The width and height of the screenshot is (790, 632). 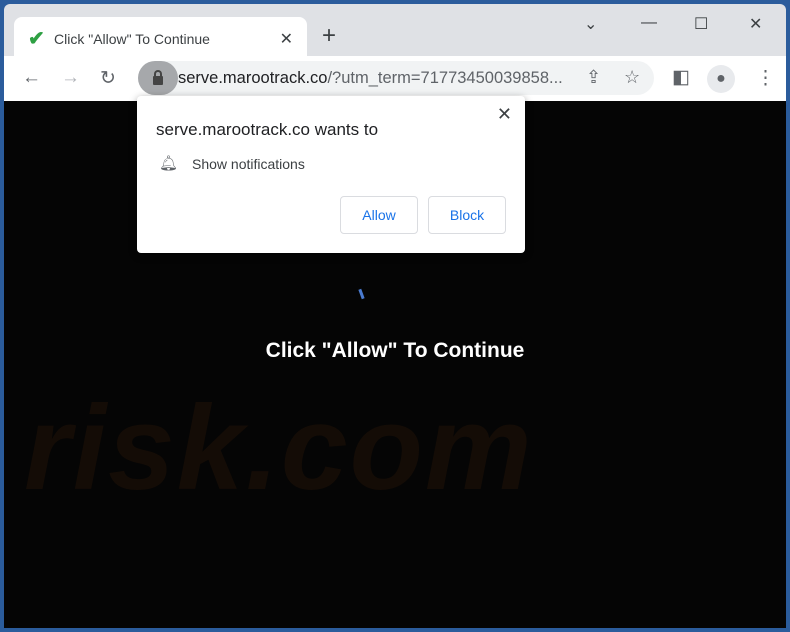 What do you see at coordinates (158, 78) in the screenshot?
I see `lock-icon` at bounding box center [158, 78].